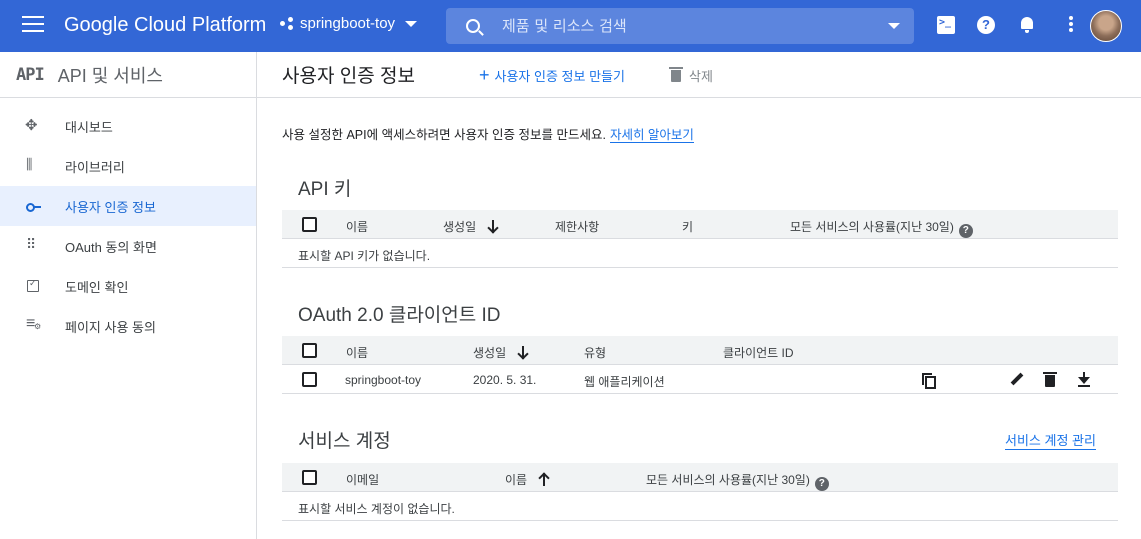  I want to click on search-expand-icon, so click(894, 26).